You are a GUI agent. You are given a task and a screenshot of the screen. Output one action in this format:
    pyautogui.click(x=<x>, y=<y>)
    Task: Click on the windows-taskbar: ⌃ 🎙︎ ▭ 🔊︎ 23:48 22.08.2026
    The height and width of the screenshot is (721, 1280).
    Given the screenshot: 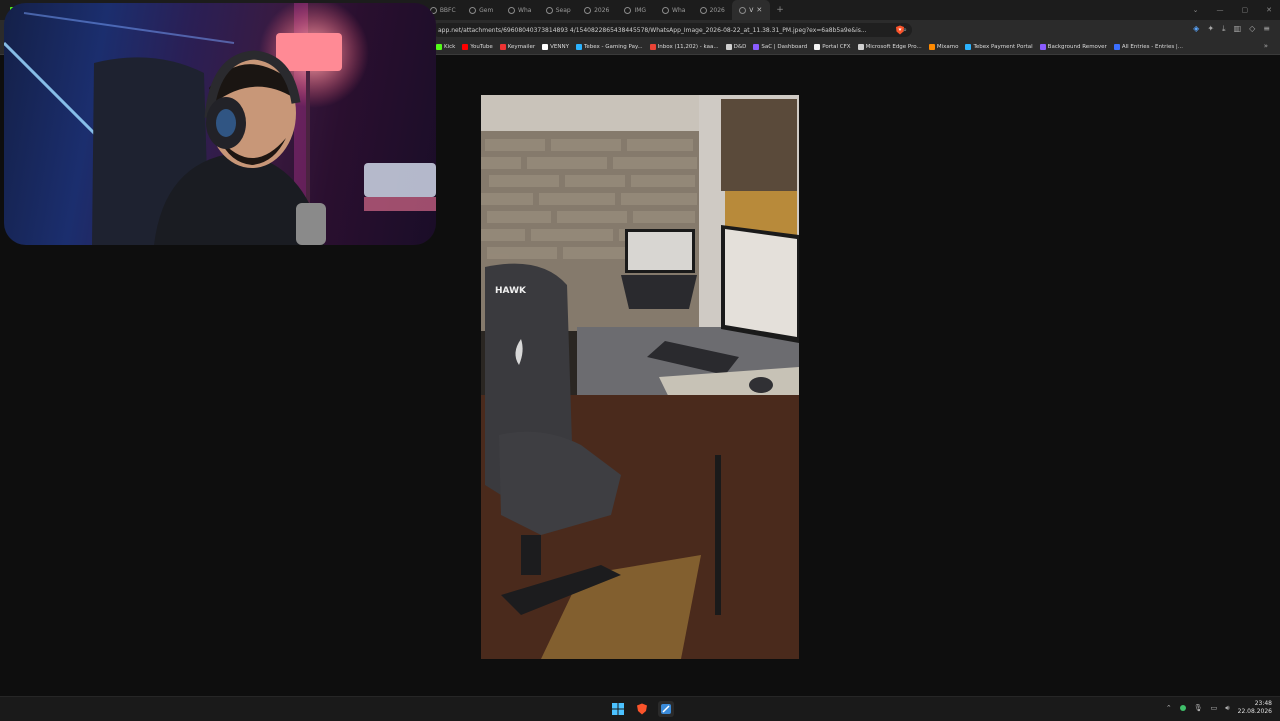 What is the action you would take?
    pyautogui.click(x=640, y=708)
    